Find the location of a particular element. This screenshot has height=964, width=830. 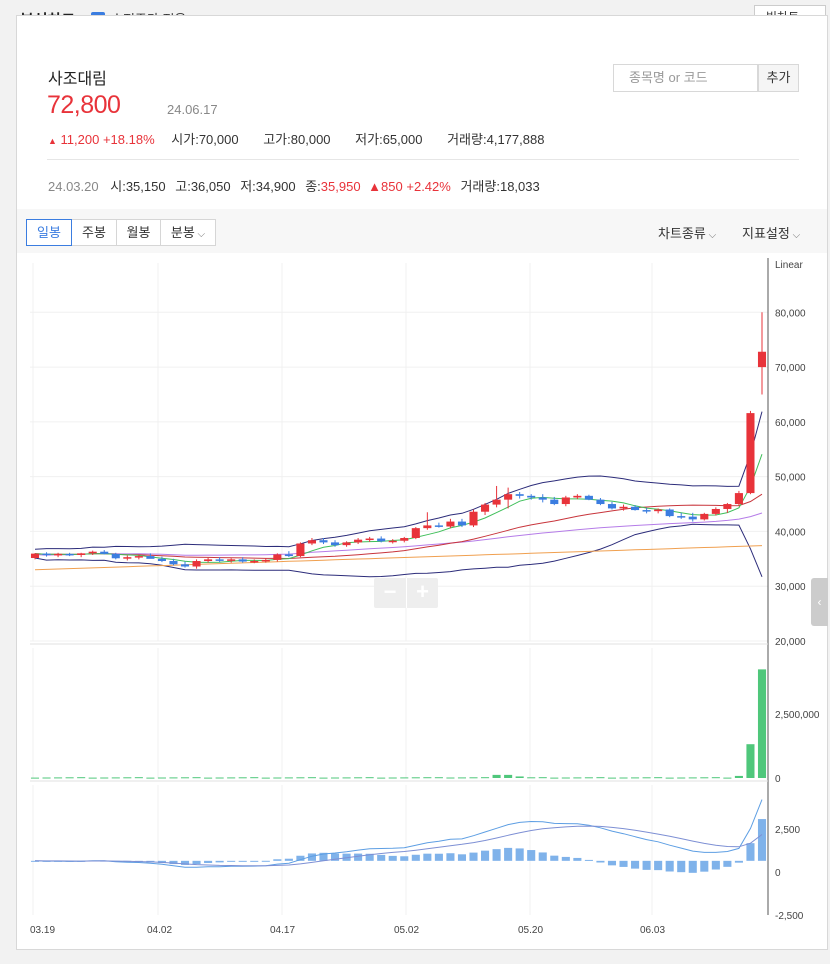

bollinger-upper is located at coordinates (398, 480).